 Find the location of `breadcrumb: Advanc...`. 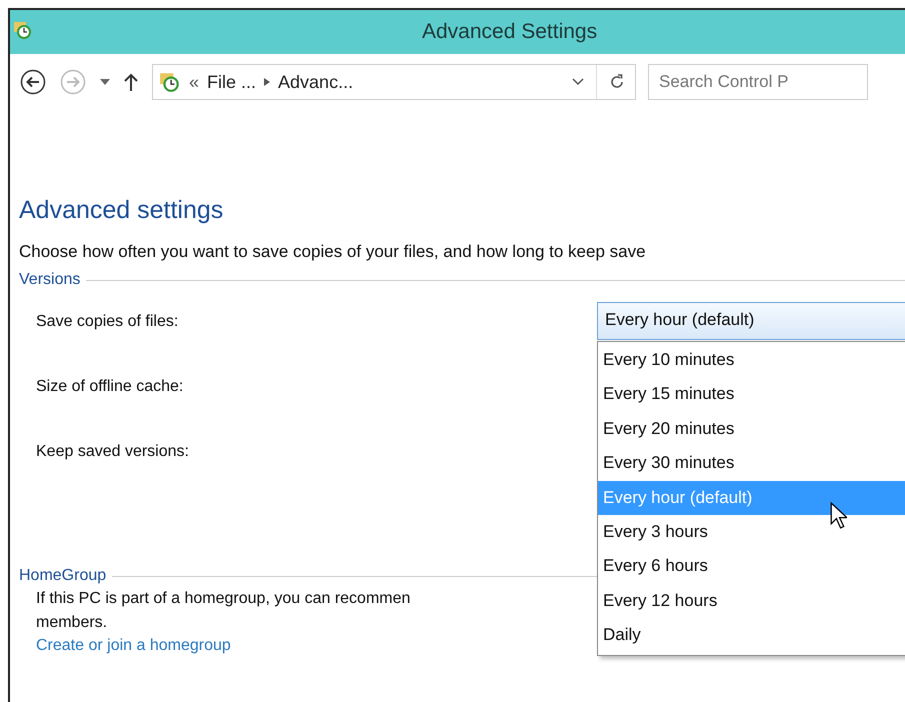

breadcrumb: Advanc... is located at coordinates (316, 82).